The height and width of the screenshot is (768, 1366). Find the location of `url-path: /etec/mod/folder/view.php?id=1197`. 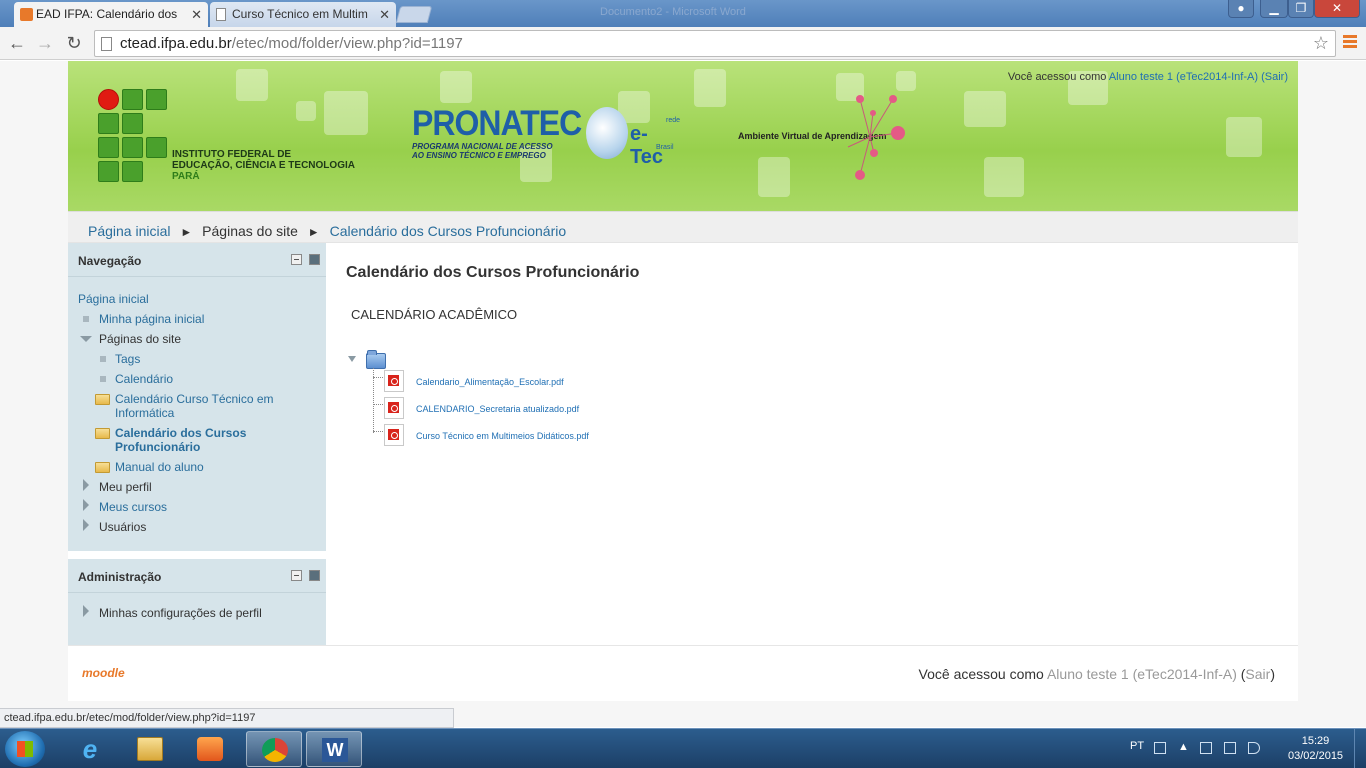

url-path: /etec/mod/folder/view.php?id=1197 is located at coordinates (347, 43).